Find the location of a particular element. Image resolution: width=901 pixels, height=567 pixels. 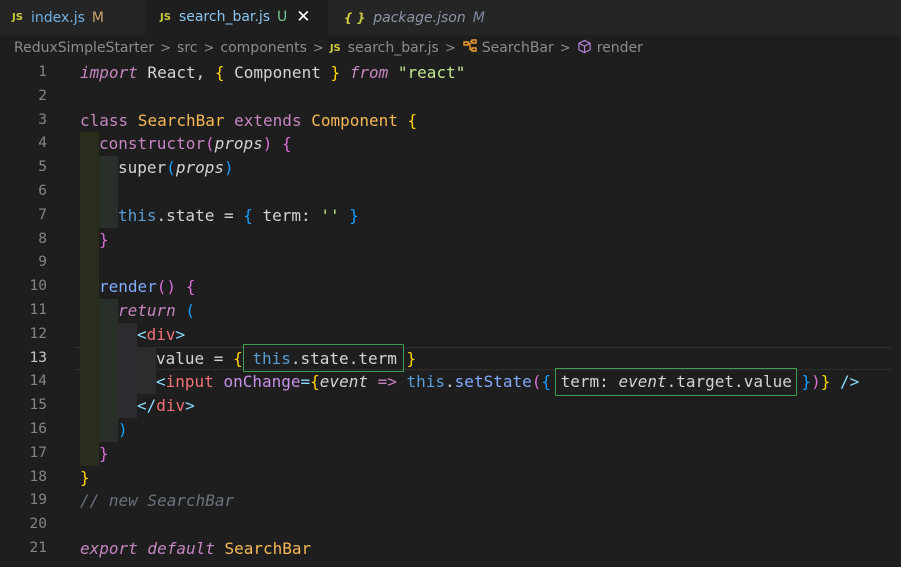

code-token: = is located at coordinates (219, 358).